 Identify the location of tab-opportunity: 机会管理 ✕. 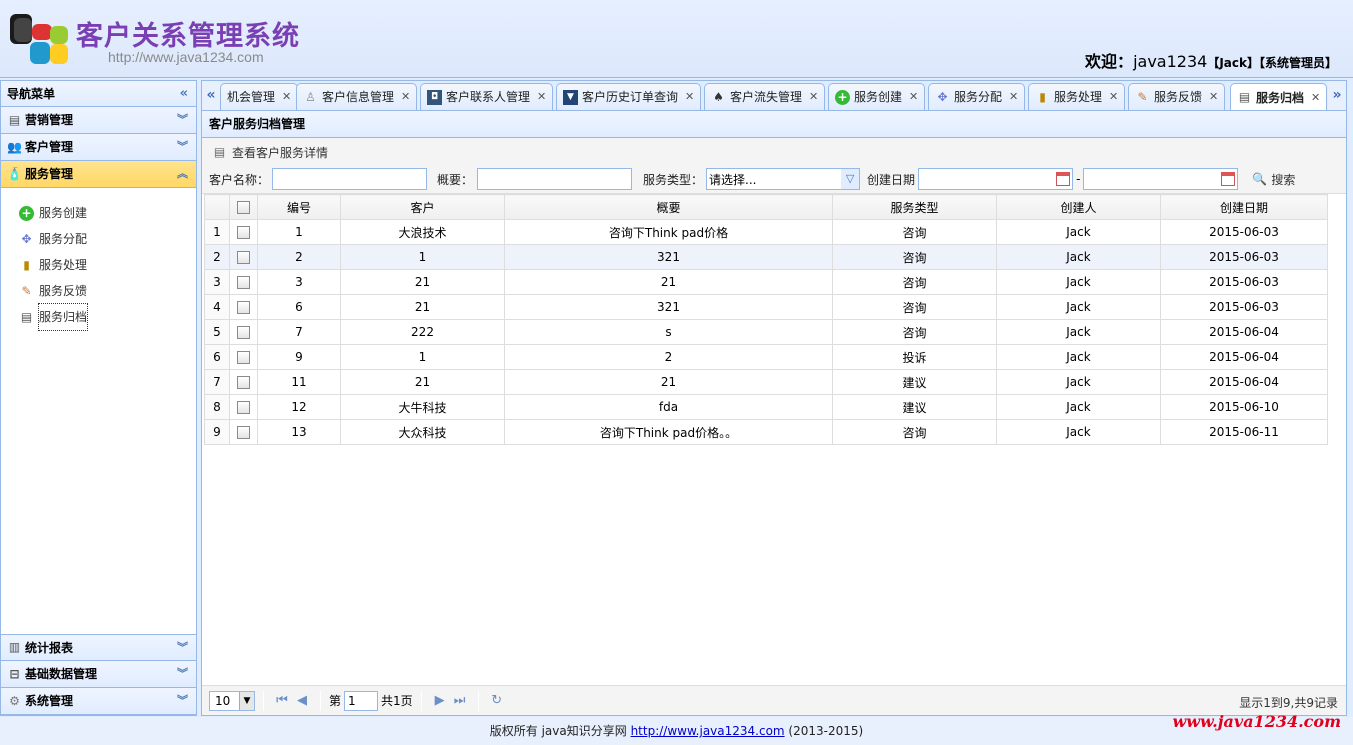
(259, 96).